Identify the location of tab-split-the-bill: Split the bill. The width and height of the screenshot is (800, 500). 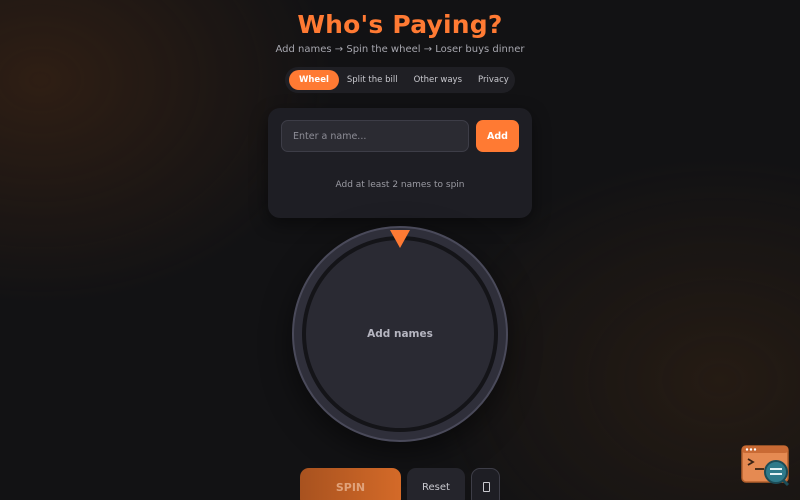
(372, 80).